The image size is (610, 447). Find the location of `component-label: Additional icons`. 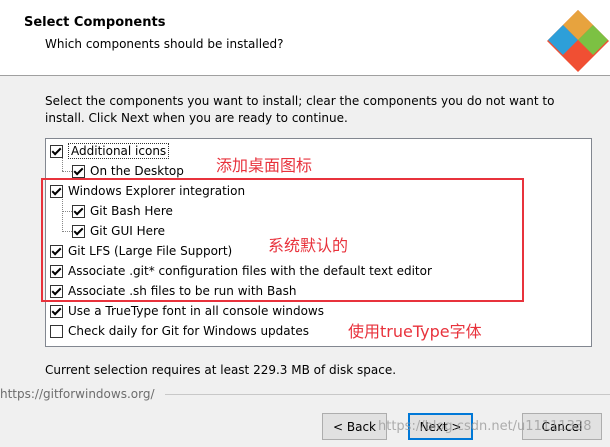

component-label: Additional icons is located at coordinates (119, 151).